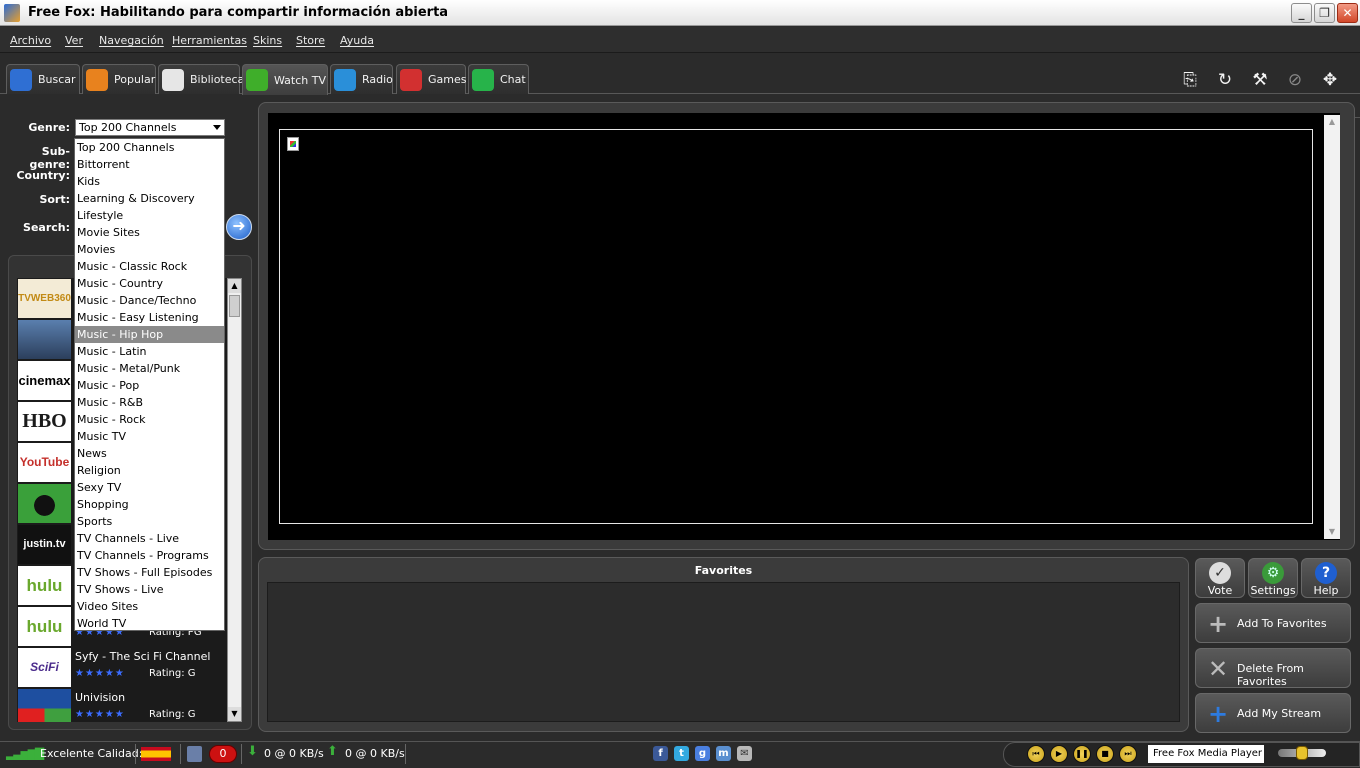 Image resolution: width=1360 pixels, height=768 pixels. I want to click on minimize-button: _, so click(1301, 13).